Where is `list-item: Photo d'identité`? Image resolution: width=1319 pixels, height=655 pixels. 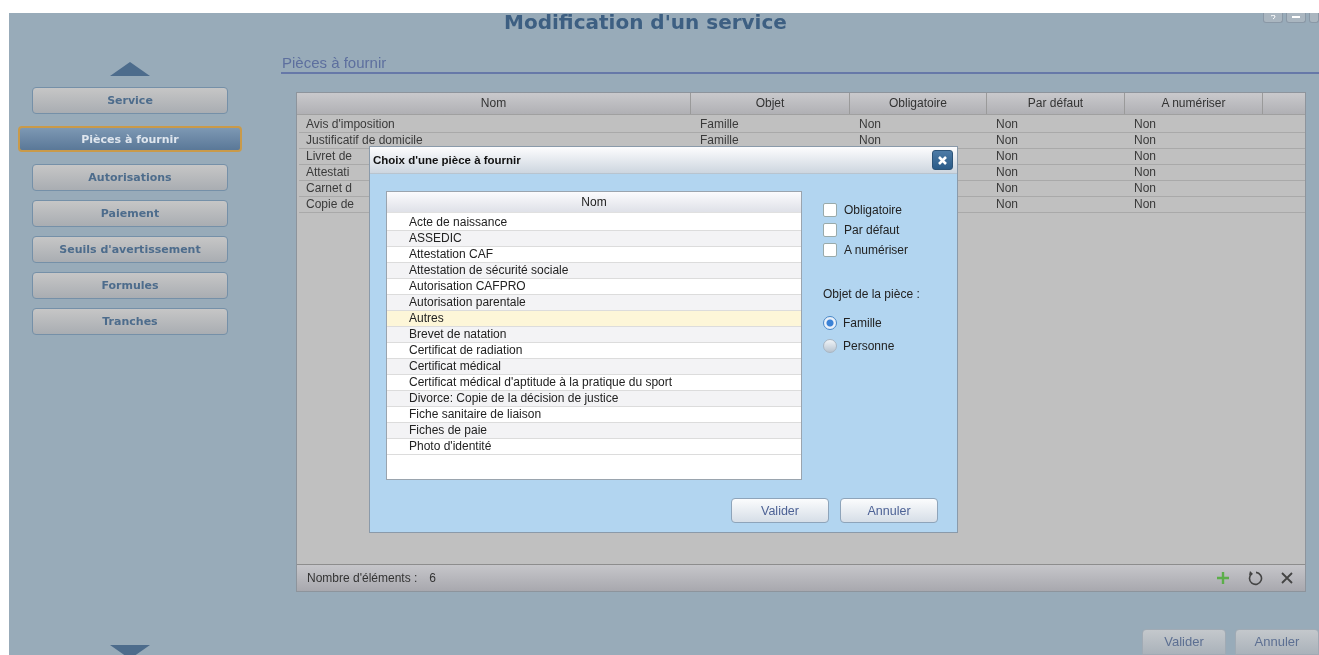 list-item: Photo d'identité is located at coordinates (594, 447).